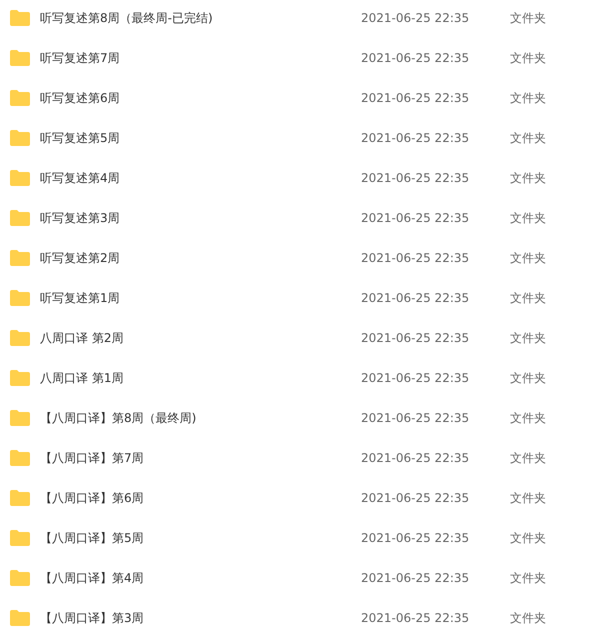  What do you see at coordinates (200, 18) in the screenshot?
I see `folder-name: 听写复述第8周（最终周-已完结)` at bounding box center [200, 18].